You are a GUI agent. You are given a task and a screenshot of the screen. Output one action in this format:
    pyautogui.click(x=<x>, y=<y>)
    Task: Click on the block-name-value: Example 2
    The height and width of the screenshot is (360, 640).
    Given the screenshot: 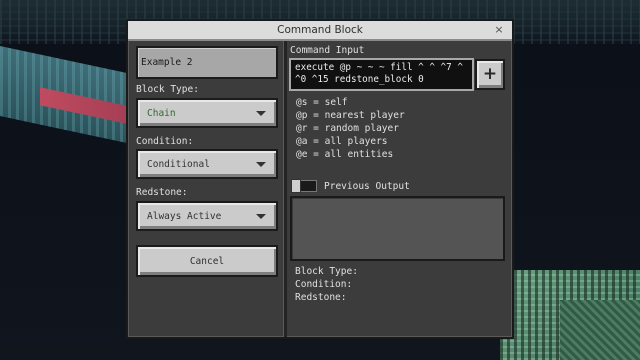 What is the action you would take?
    pyautogui.click(x=167, y=62)
    